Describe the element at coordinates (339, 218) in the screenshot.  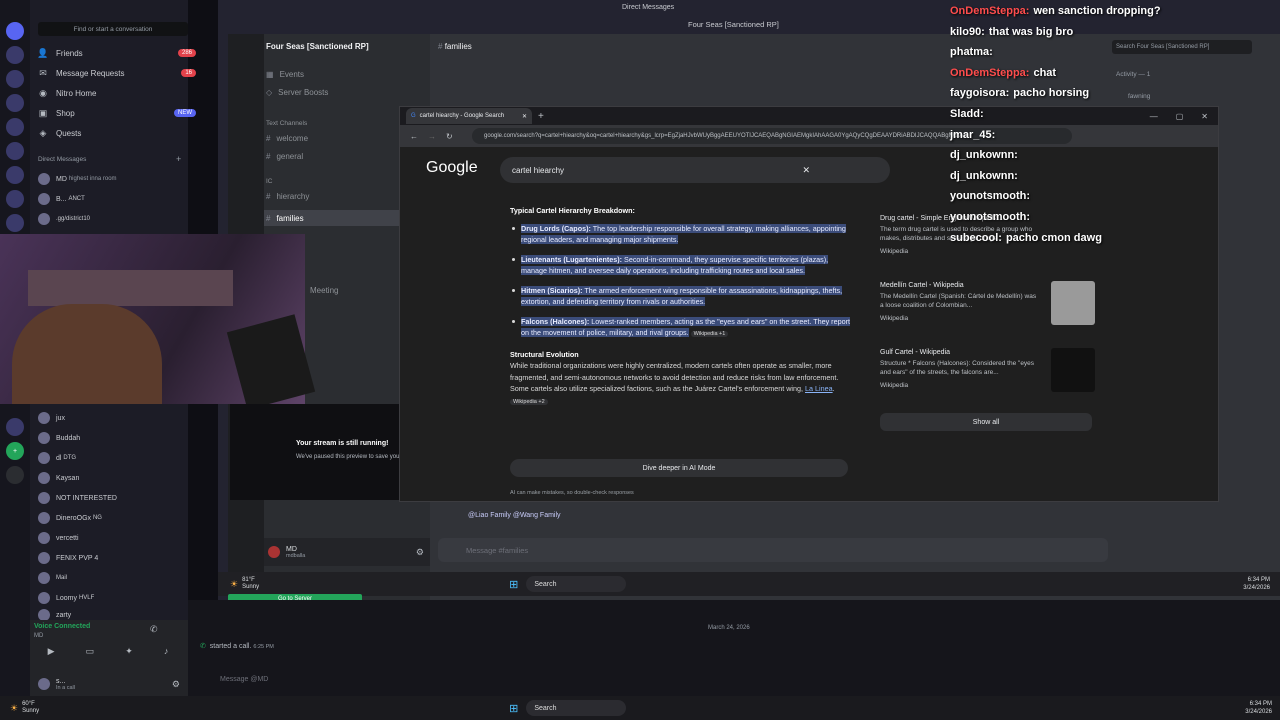
I see `channel-families: # families` at that location.